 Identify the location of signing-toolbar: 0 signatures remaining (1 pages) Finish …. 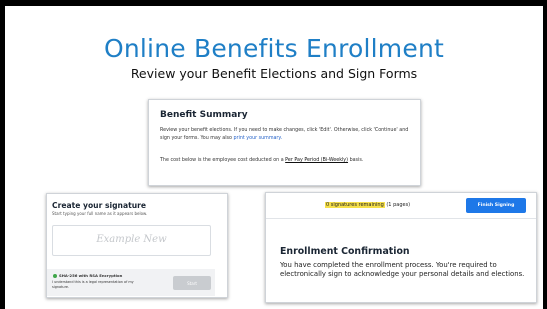
(401, 206).